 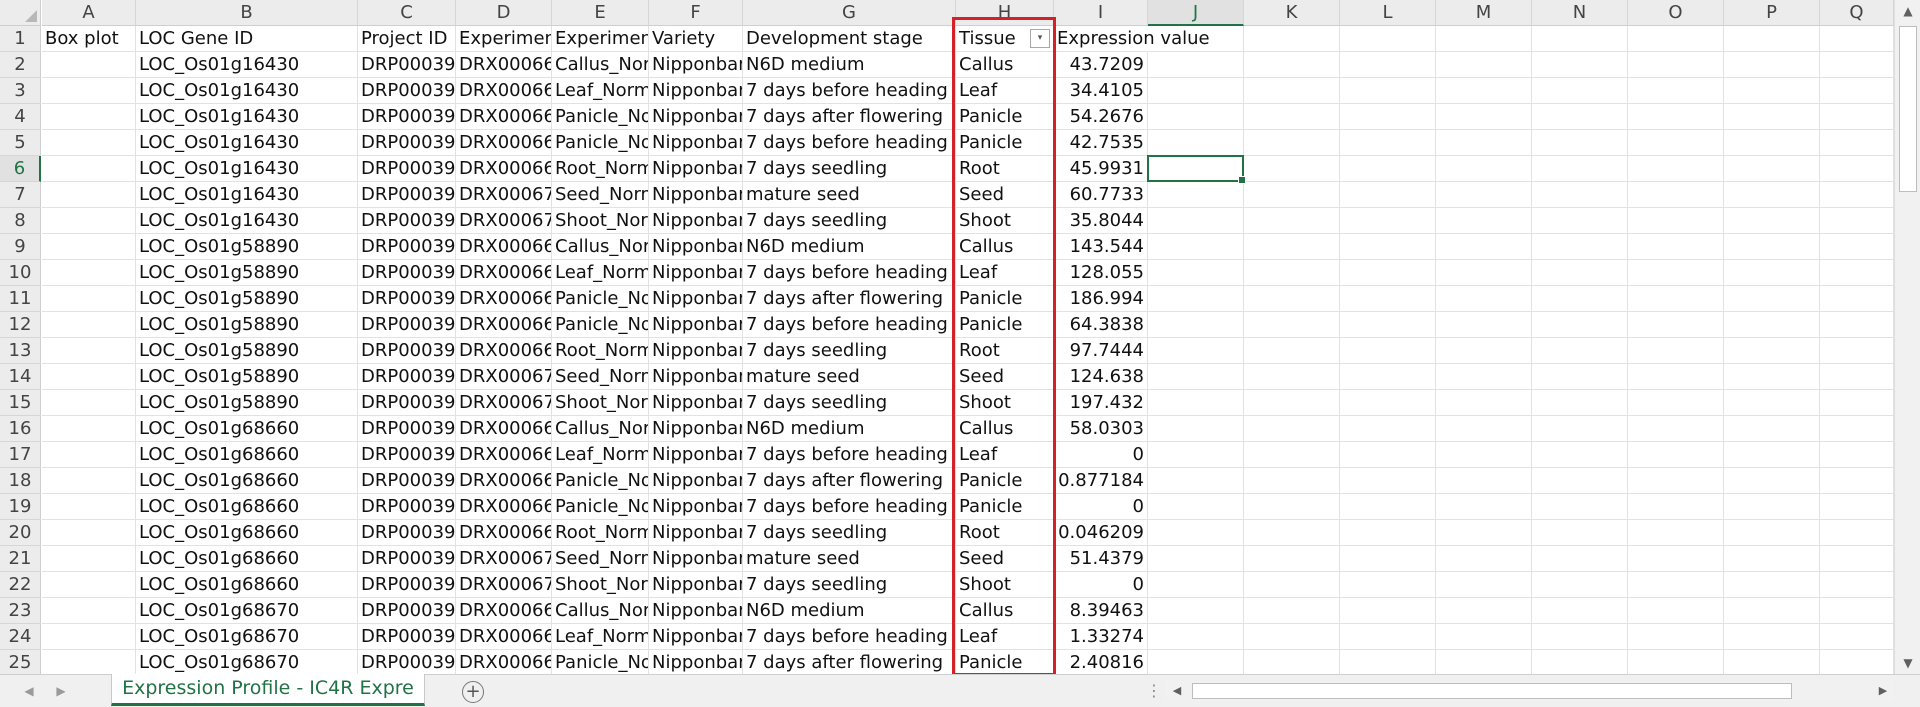 What do you see at coordinates (247, 65) in the screenshot?
I see `gene-id-cell: LOC_Os01g16430` at bounding box center [247, 65].